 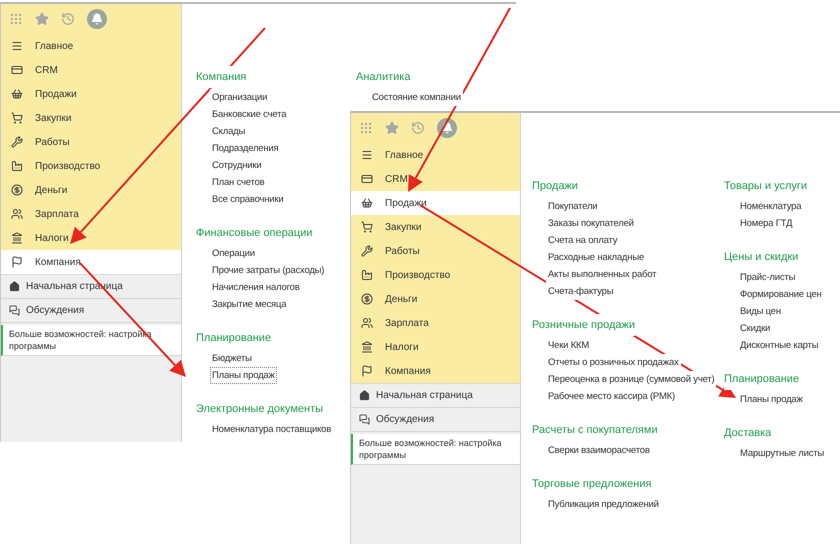 What do you see at coordinates (221, 77) in the screenshot?
I see `group-title: Компания` at bounding box center [221, 77].